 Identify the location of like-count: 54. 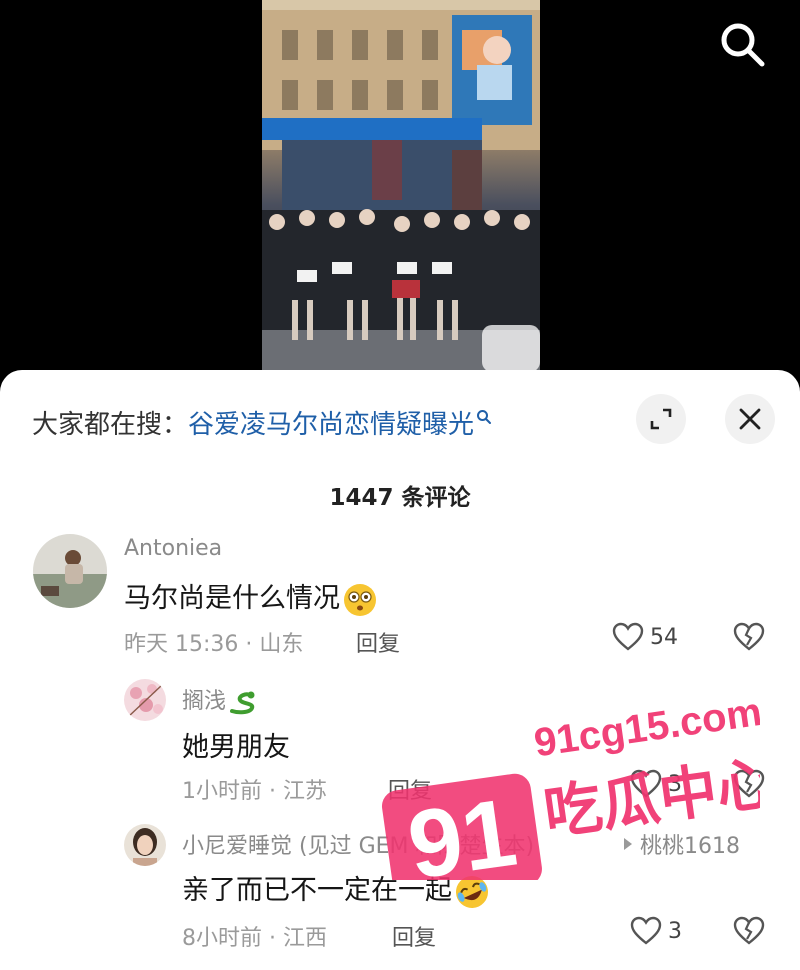
(664, 637).